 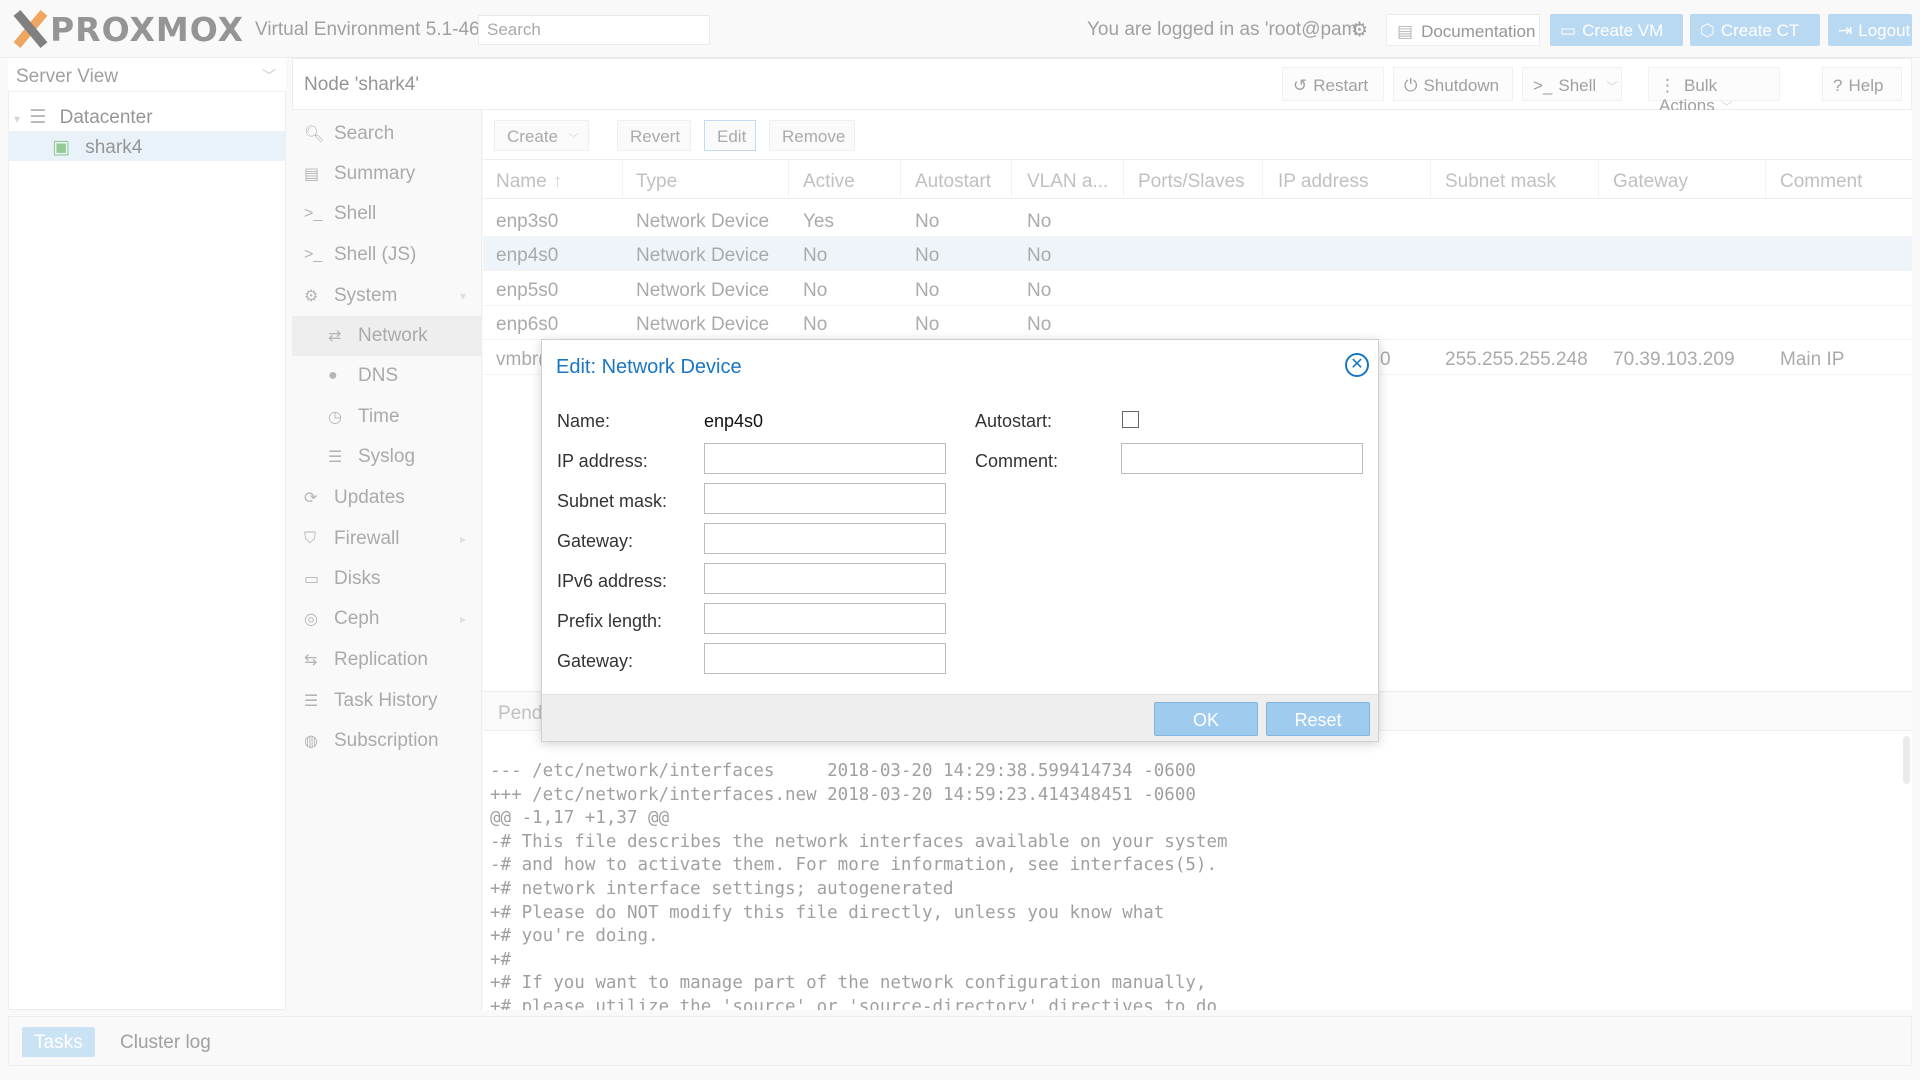 What do you see at coordinates (595, 541) in the screenshot?
I see `gateway-label: Gateway:` at bounding box center [595, 541].